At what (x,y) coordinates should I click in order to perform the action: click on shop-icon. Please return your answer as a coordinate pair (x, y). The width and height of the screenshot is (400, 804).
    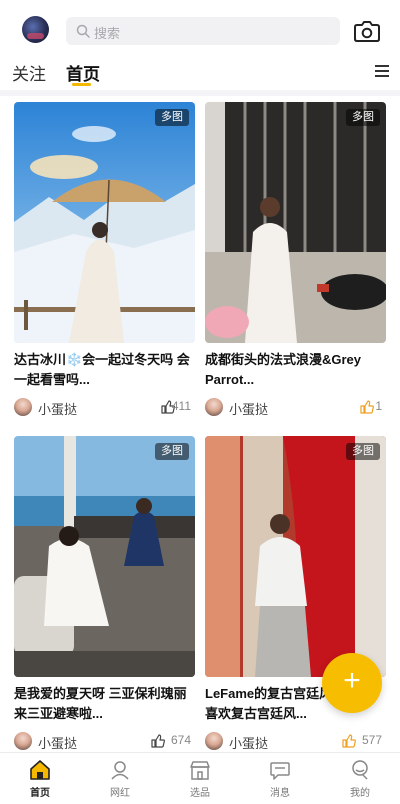
    Looking at the image, I should click on (200, 770).